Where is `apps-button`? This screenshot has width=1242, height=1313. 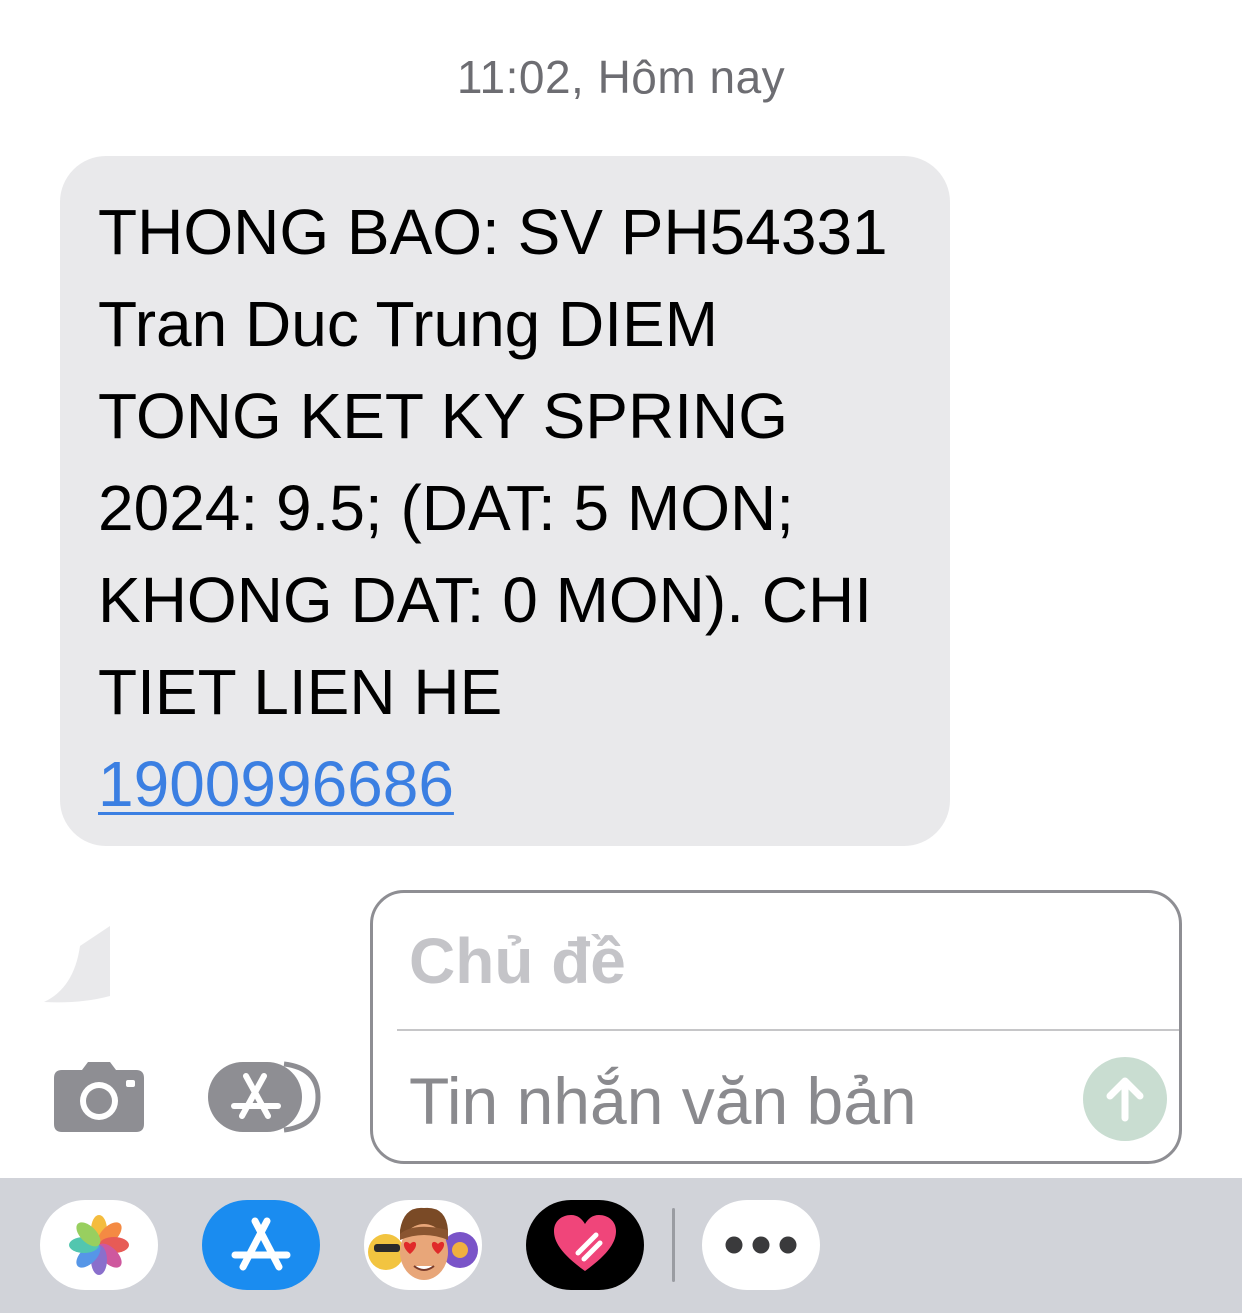
apps-button is located at coordinates (264, 1097).